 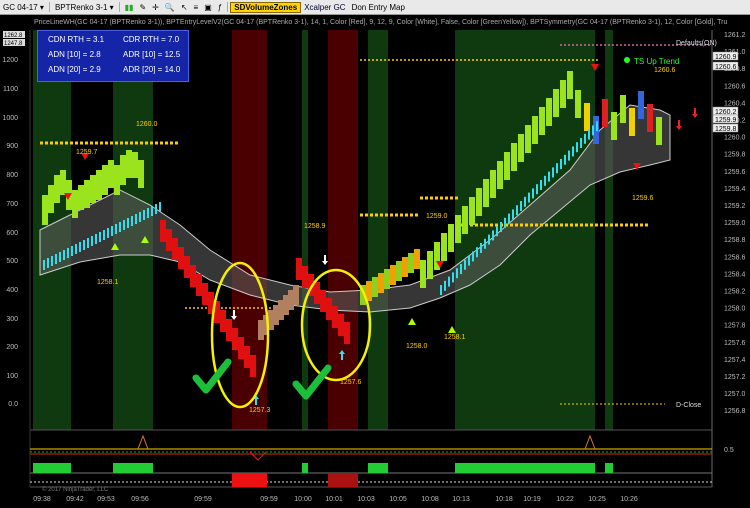 I want to click on crosshair-icon: ✛, so click(x=155, y=7).